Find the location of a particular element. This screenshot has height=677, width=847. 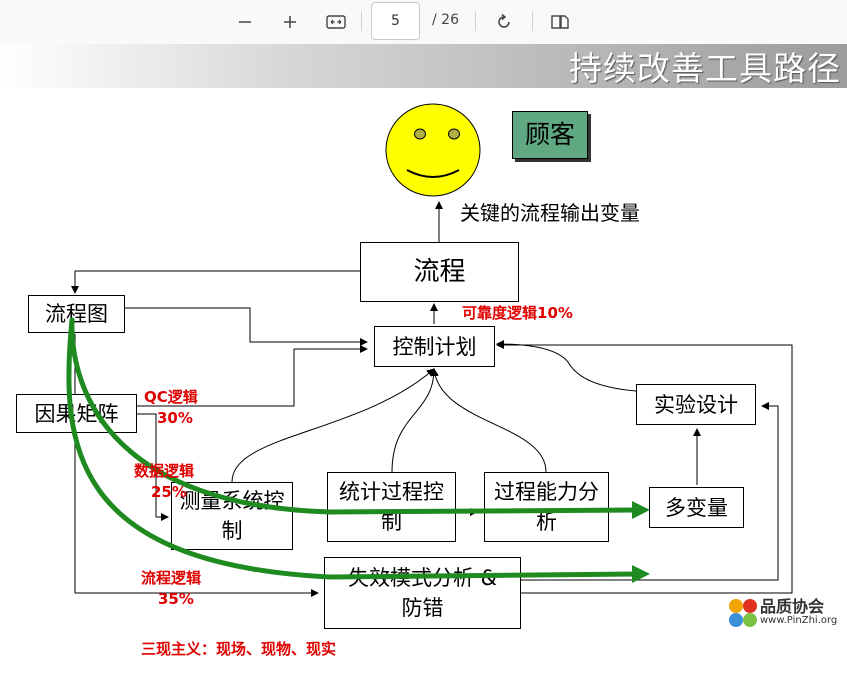

three-real-principle-label: 三现主义：现场、现物、现实 is located at coordinates (239, 649).